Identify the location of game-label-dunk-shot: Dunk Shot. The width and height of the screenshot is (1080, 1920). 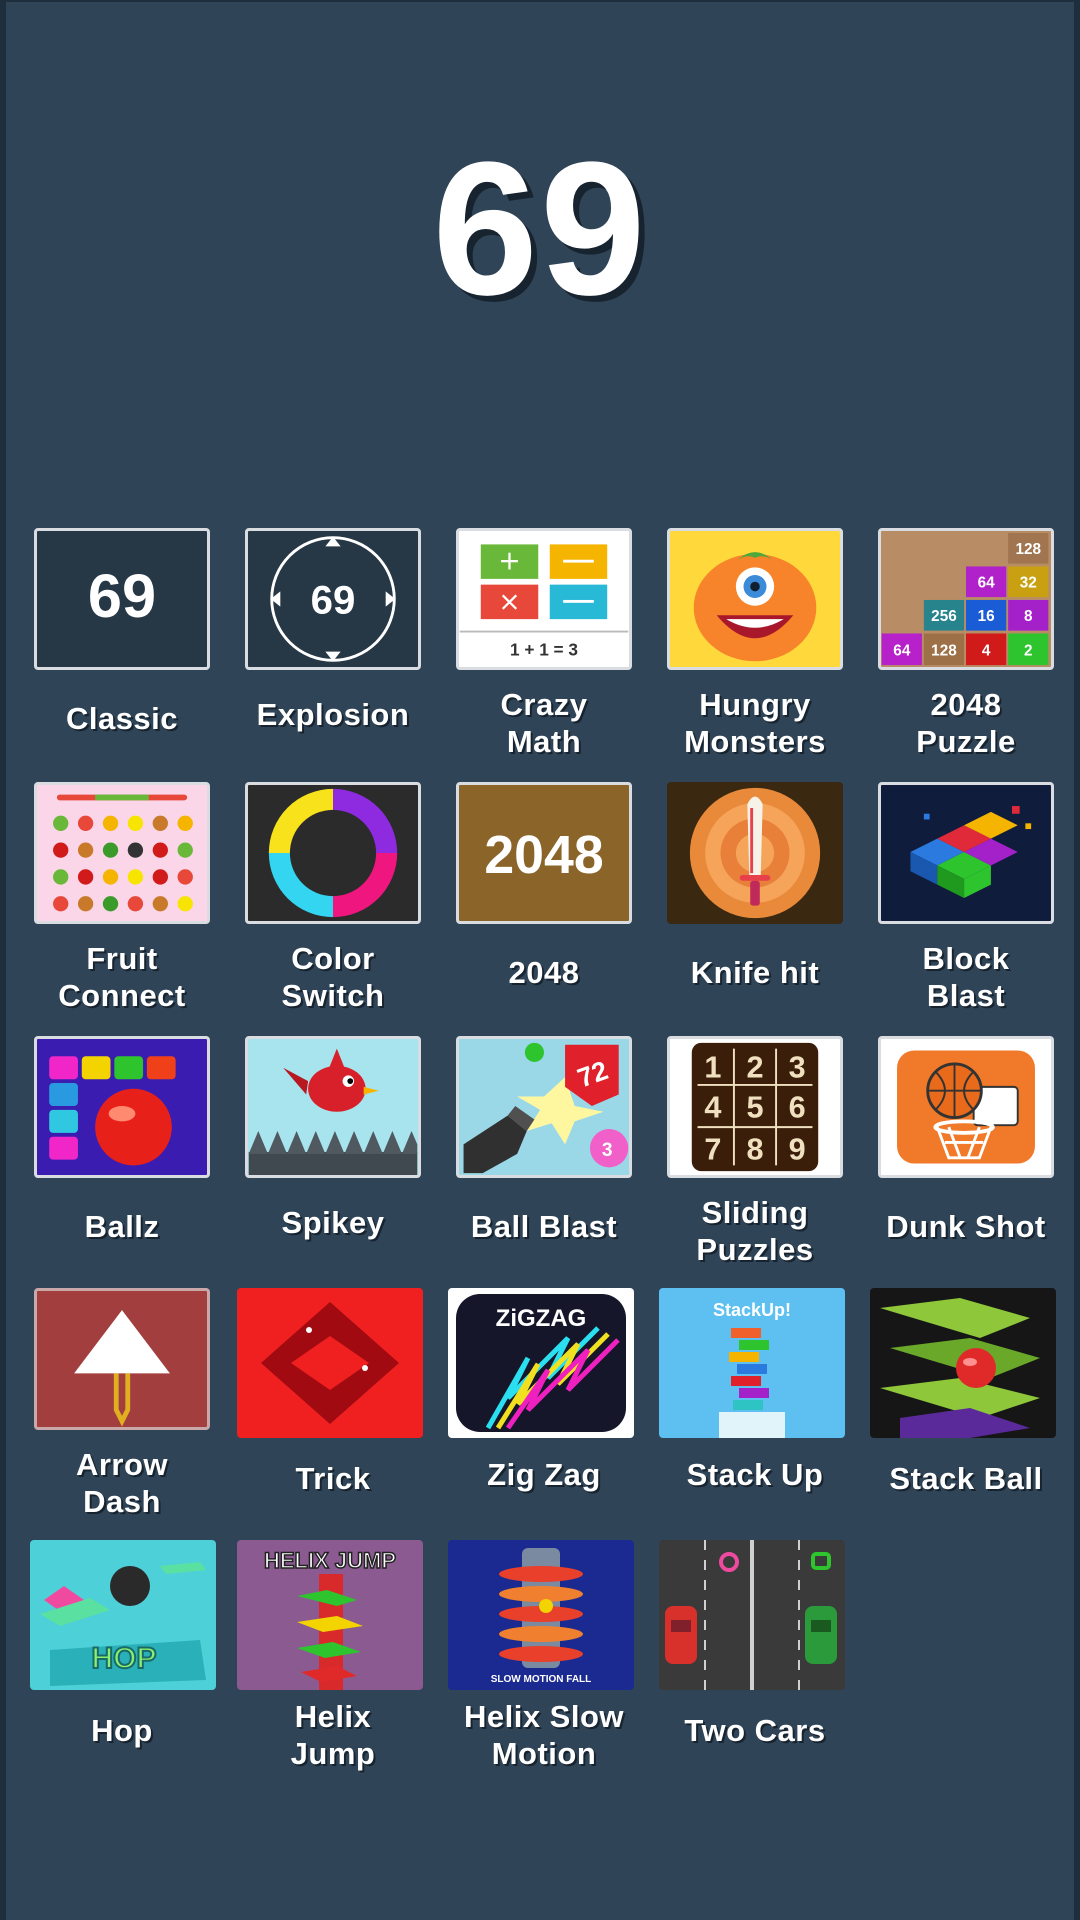
(966, 1226).